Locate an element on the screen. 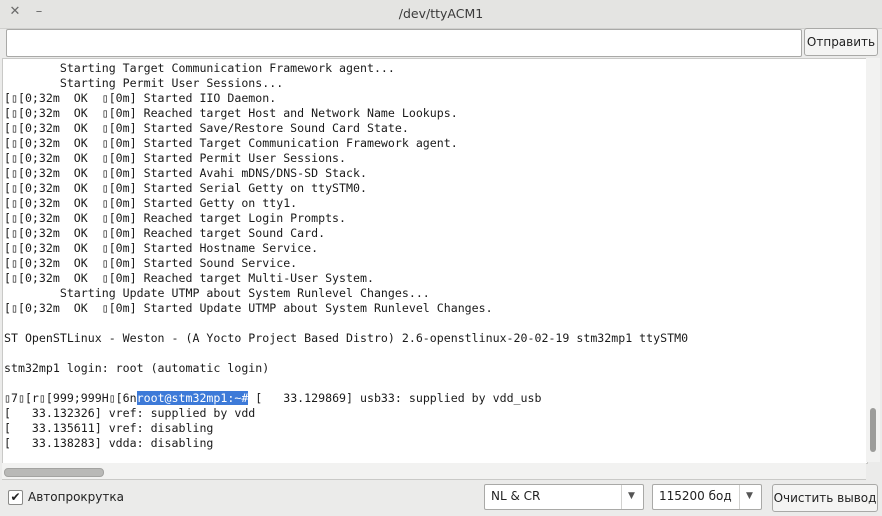  horizontal-scroll-thumb is located at coordinates (54, 472).